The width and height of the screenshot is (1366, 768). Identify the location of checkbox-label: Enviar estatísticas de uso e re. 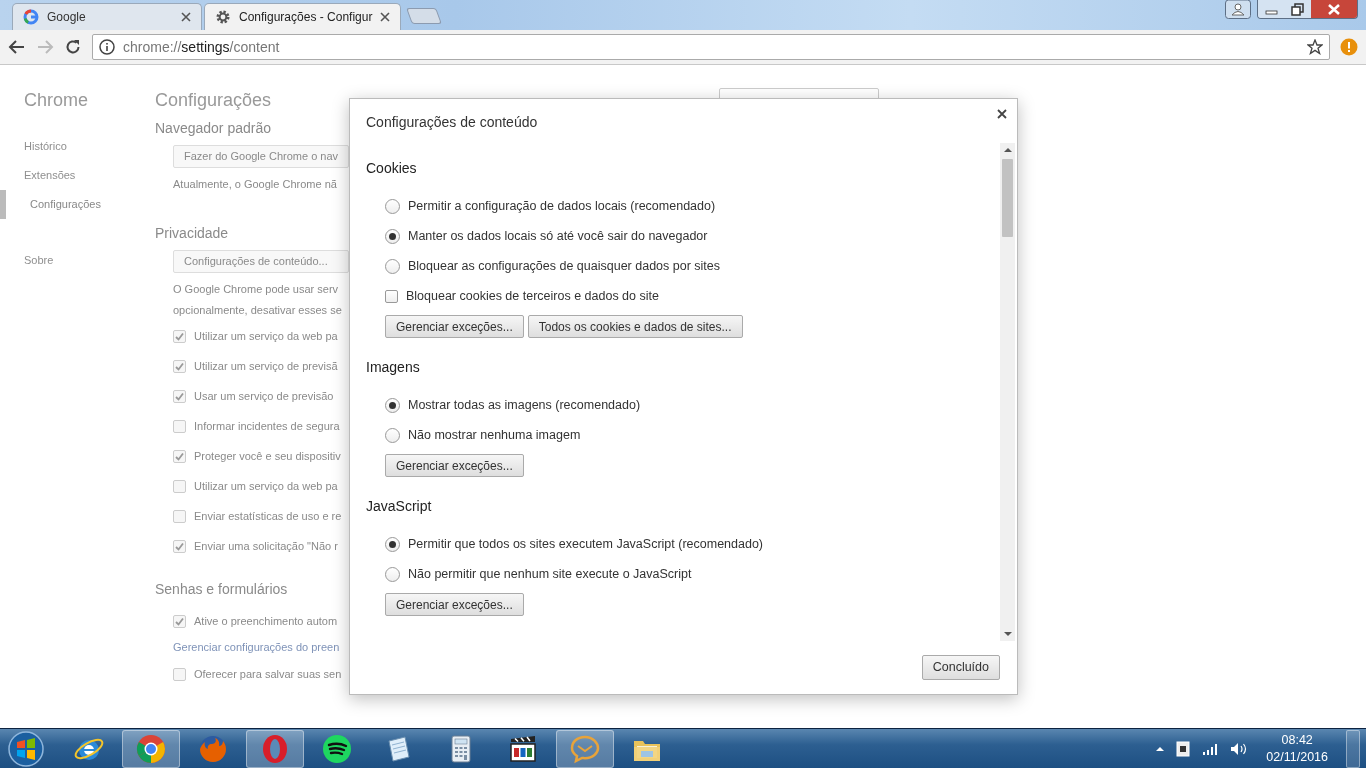
(268, 516).